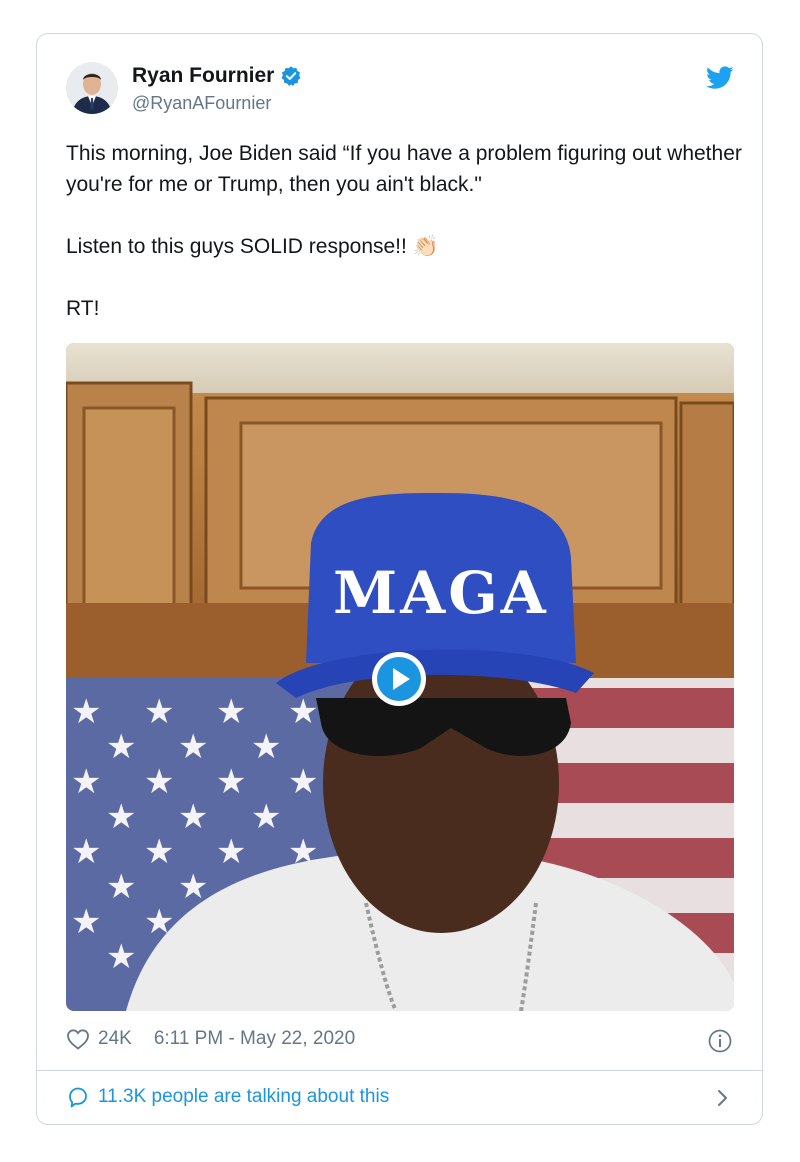 The width and height of the screenshot is (800, 1162). Describe the element at coordinates (254, 1039) in the screenshot. I see `tweet-timestamp: 6:11 PM - May 22, 2020` at that location.